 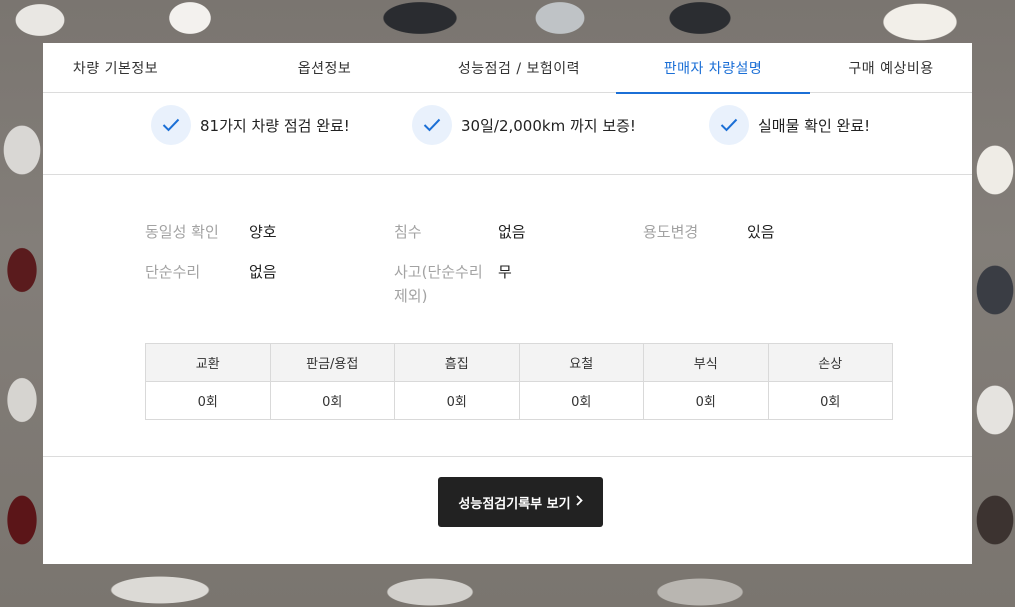 I want to click on header-replacement: 교환, so click(x=208, y=362).